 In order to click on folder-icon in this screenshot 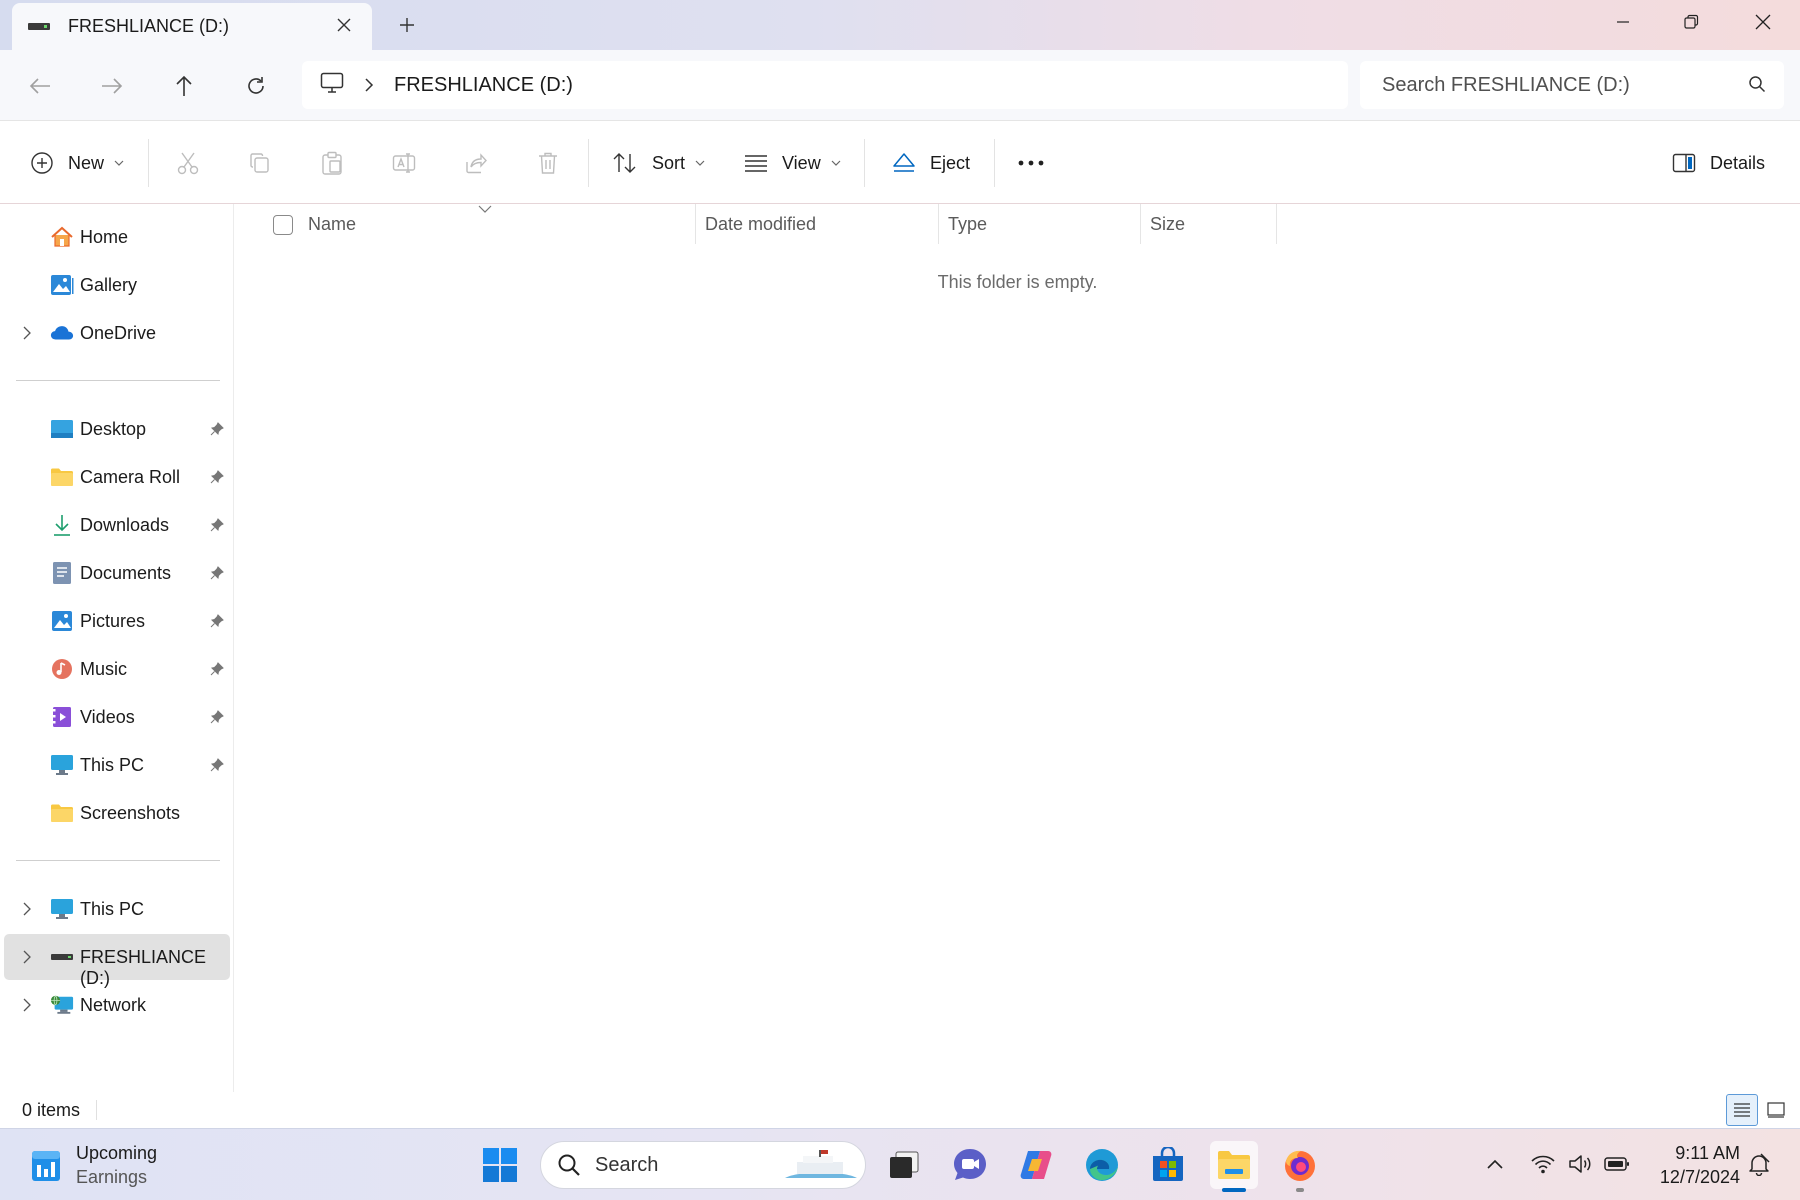, I will do `click(62, 813)`.